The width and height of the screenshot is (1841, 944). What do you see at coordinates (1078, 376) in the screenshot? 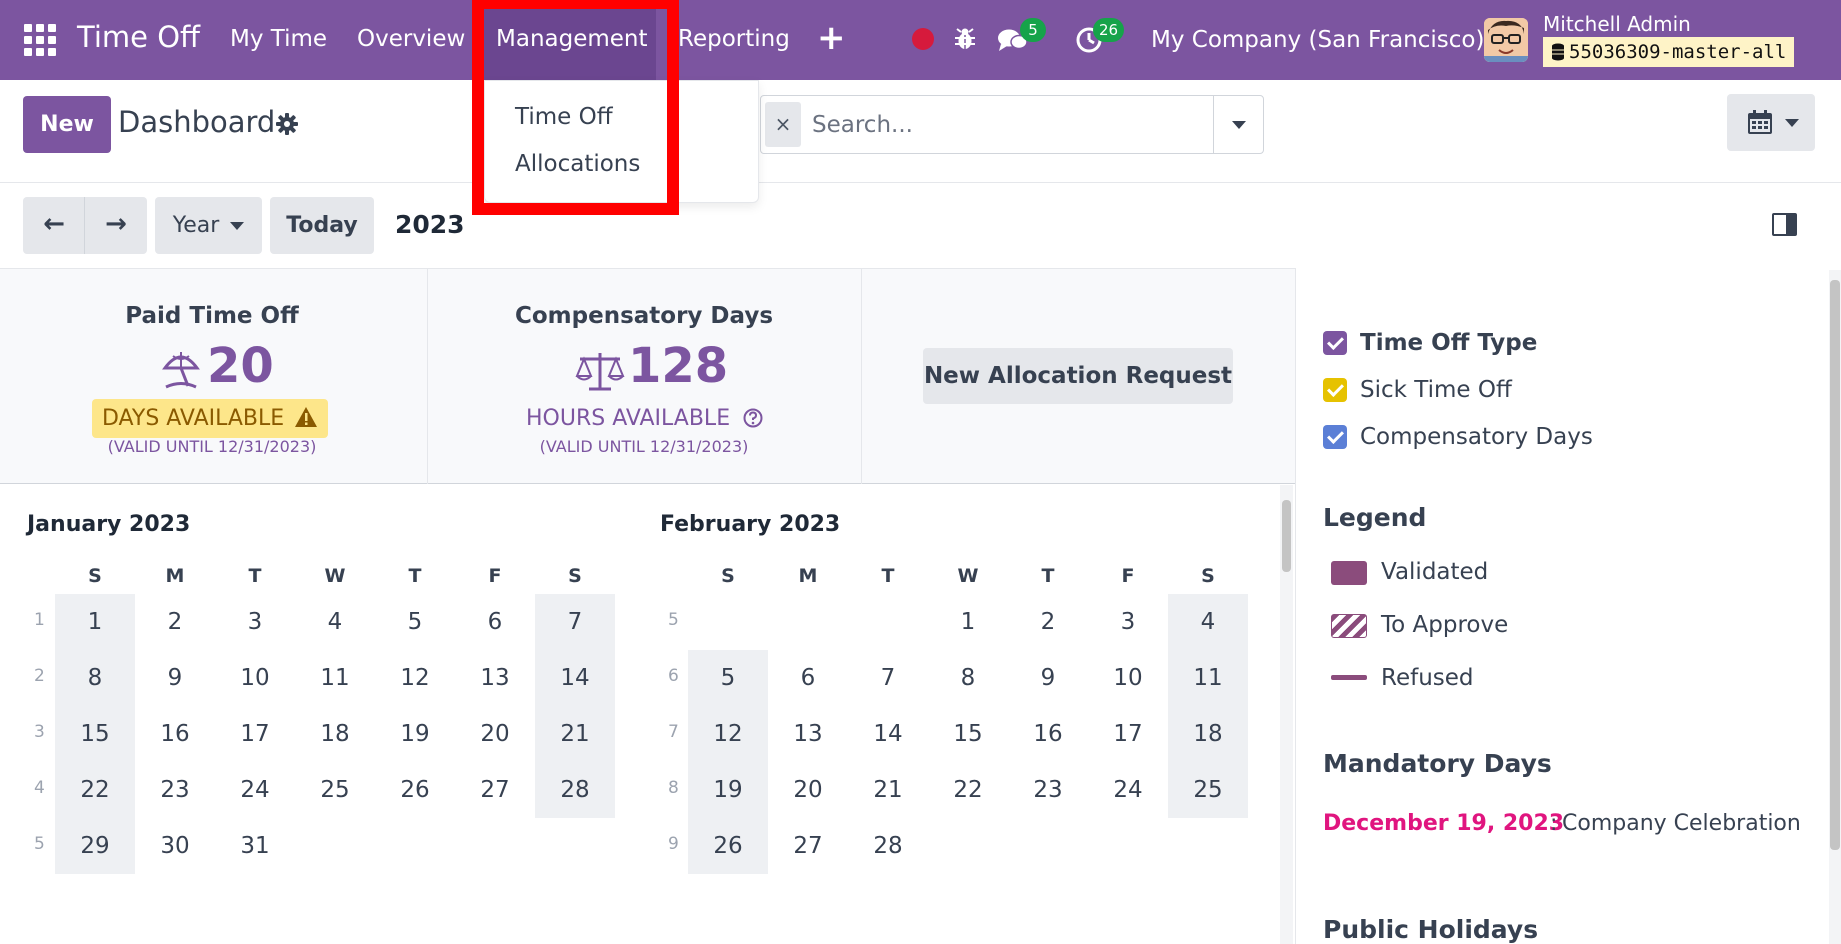
I see `new-allocation-request-button: New Allocation Request` at bounding box center [1078, 376].